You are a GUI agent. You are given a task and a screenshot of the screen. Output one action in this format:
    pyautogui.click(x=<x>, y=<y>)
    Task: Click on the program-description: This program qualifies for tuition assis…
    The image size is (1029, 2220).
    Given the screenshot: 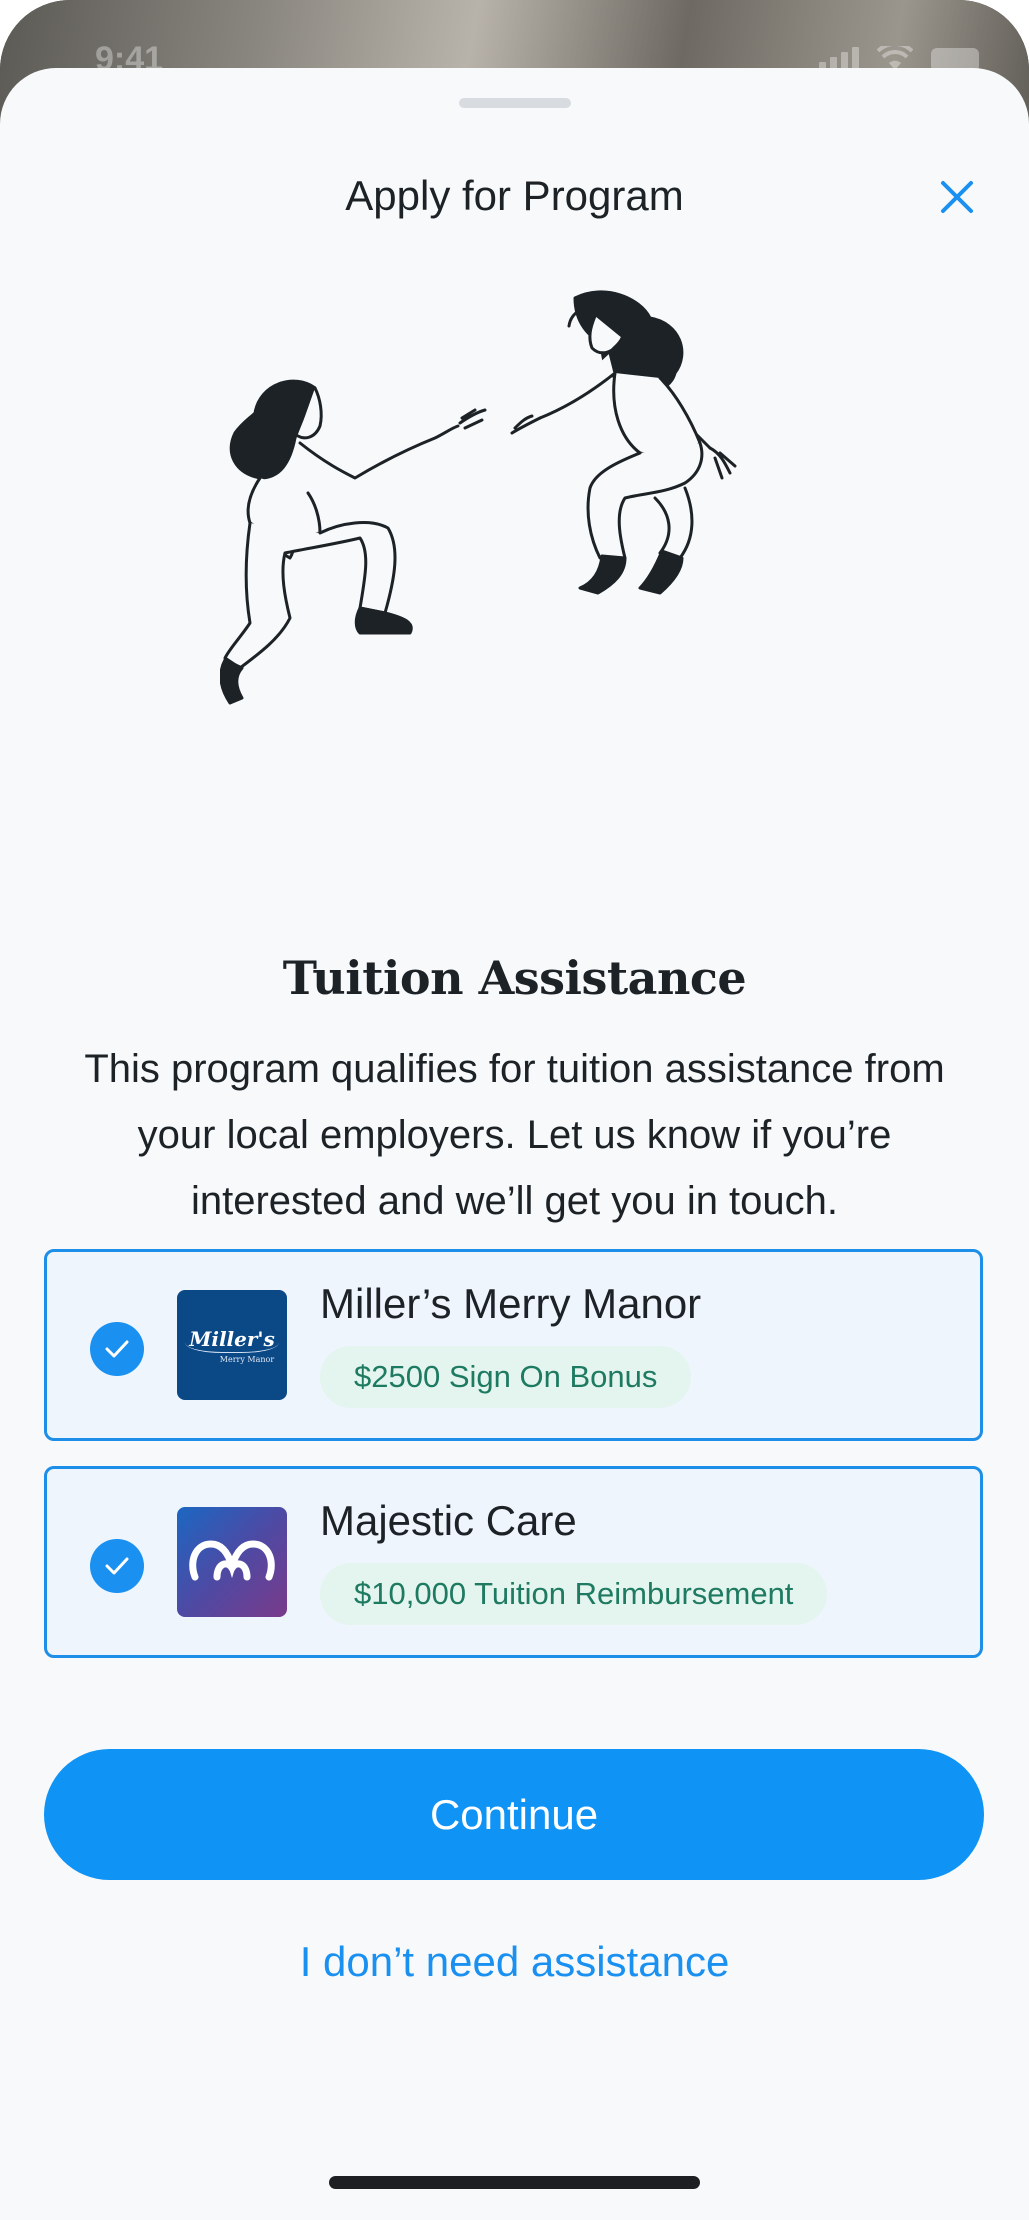 What is the action you would take?
    pyautogui.click(x=514, y=1135)
    